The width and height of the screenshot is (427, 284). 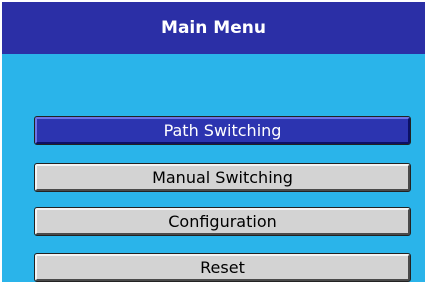 I want to click on path-switching-button: Path Switching, so click(x=222, y=130).